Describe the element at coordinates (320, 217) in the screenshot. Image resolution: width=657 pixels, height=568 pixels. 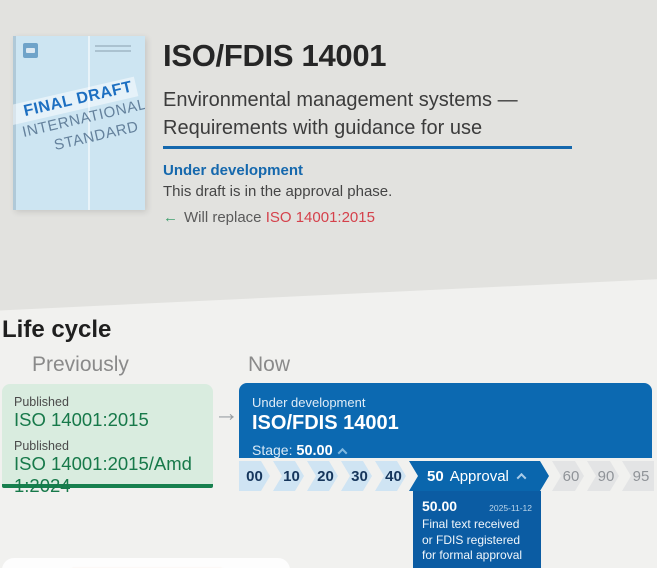
I see `replaced-standard-link: ISO 14001:2015` at that location.